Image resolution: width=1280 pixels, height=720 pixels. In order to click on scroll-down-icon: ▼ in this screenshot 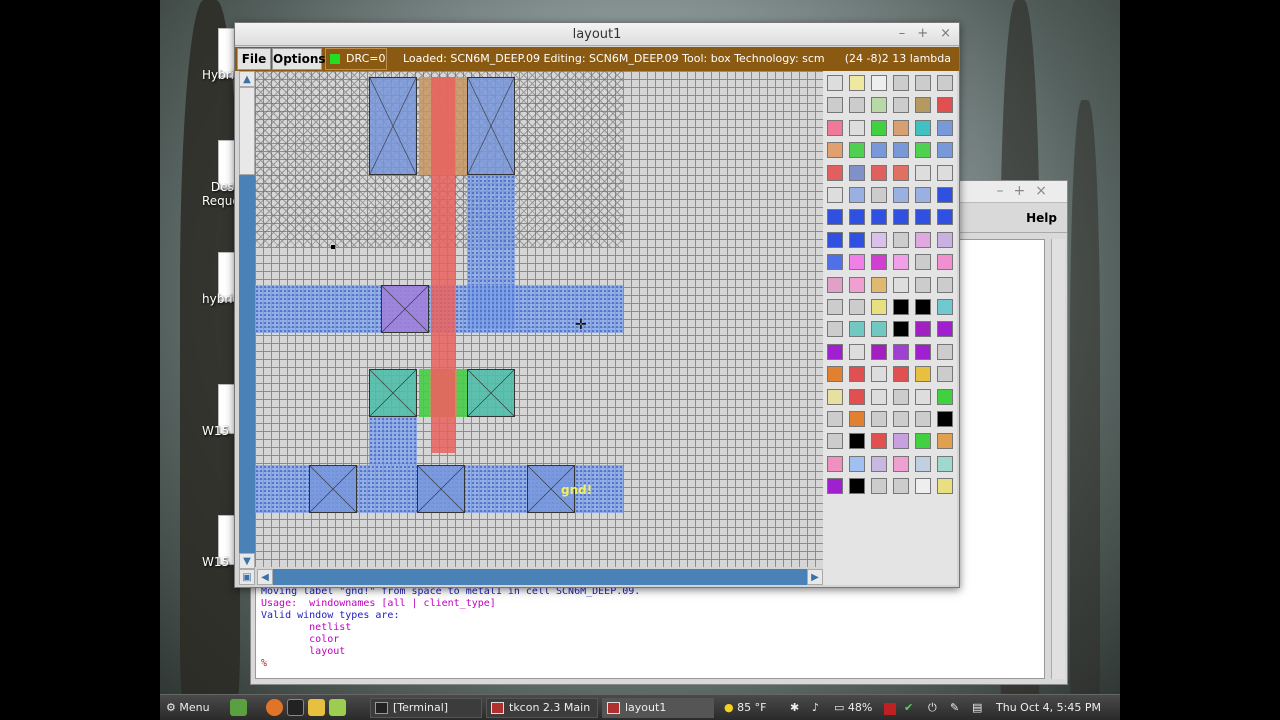, I will do `click(247, 561)`.